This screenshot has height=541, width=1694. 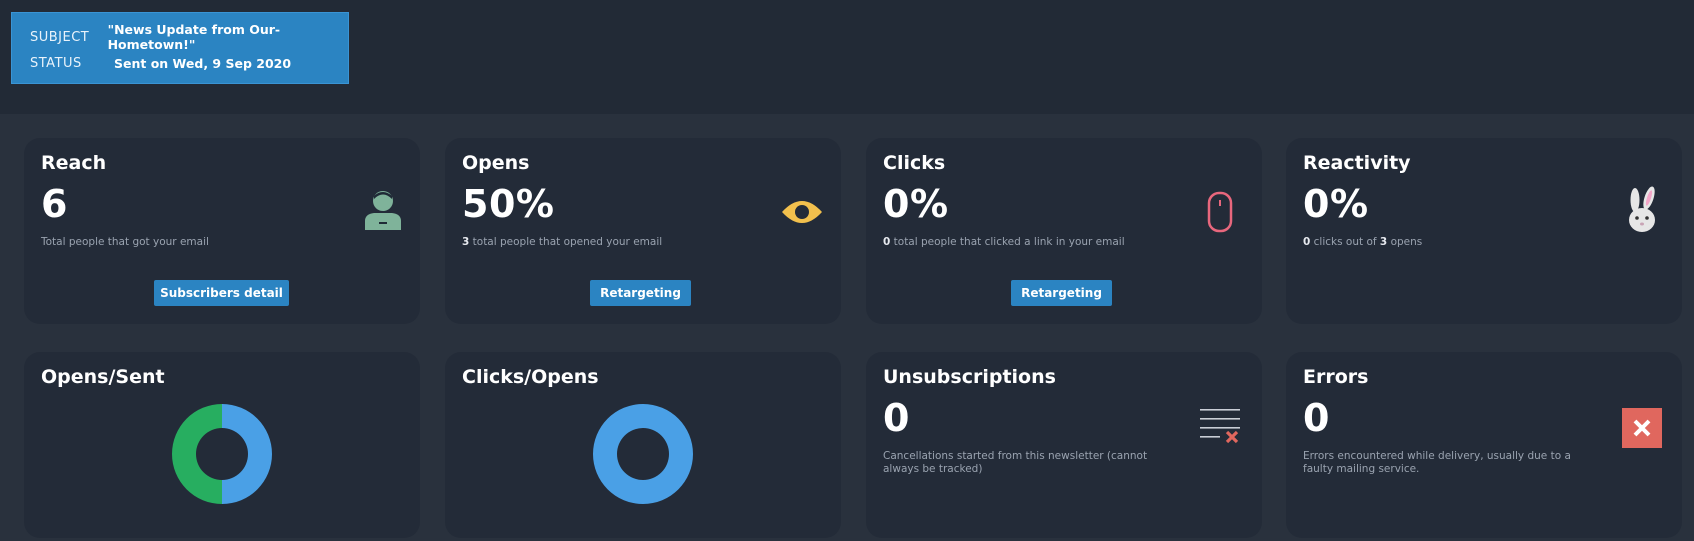 What do you see at coordinates (1484, 231) in the screenshot?
I see `reactivity-card: Reactivity 0% 0 clicks out of 3 opens` at bounding box center [1484, 231].